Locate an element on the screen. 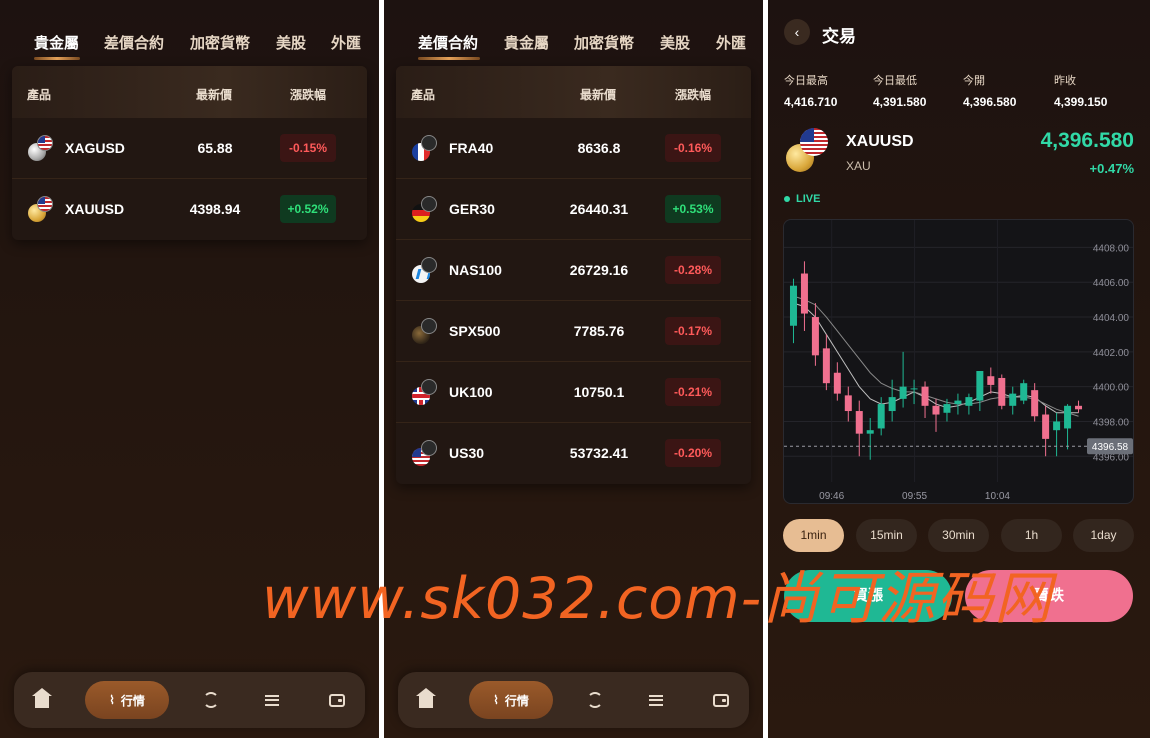 The image size is (1150, 738). timeframe-1min: 1min is located at coordinates (813, 535).